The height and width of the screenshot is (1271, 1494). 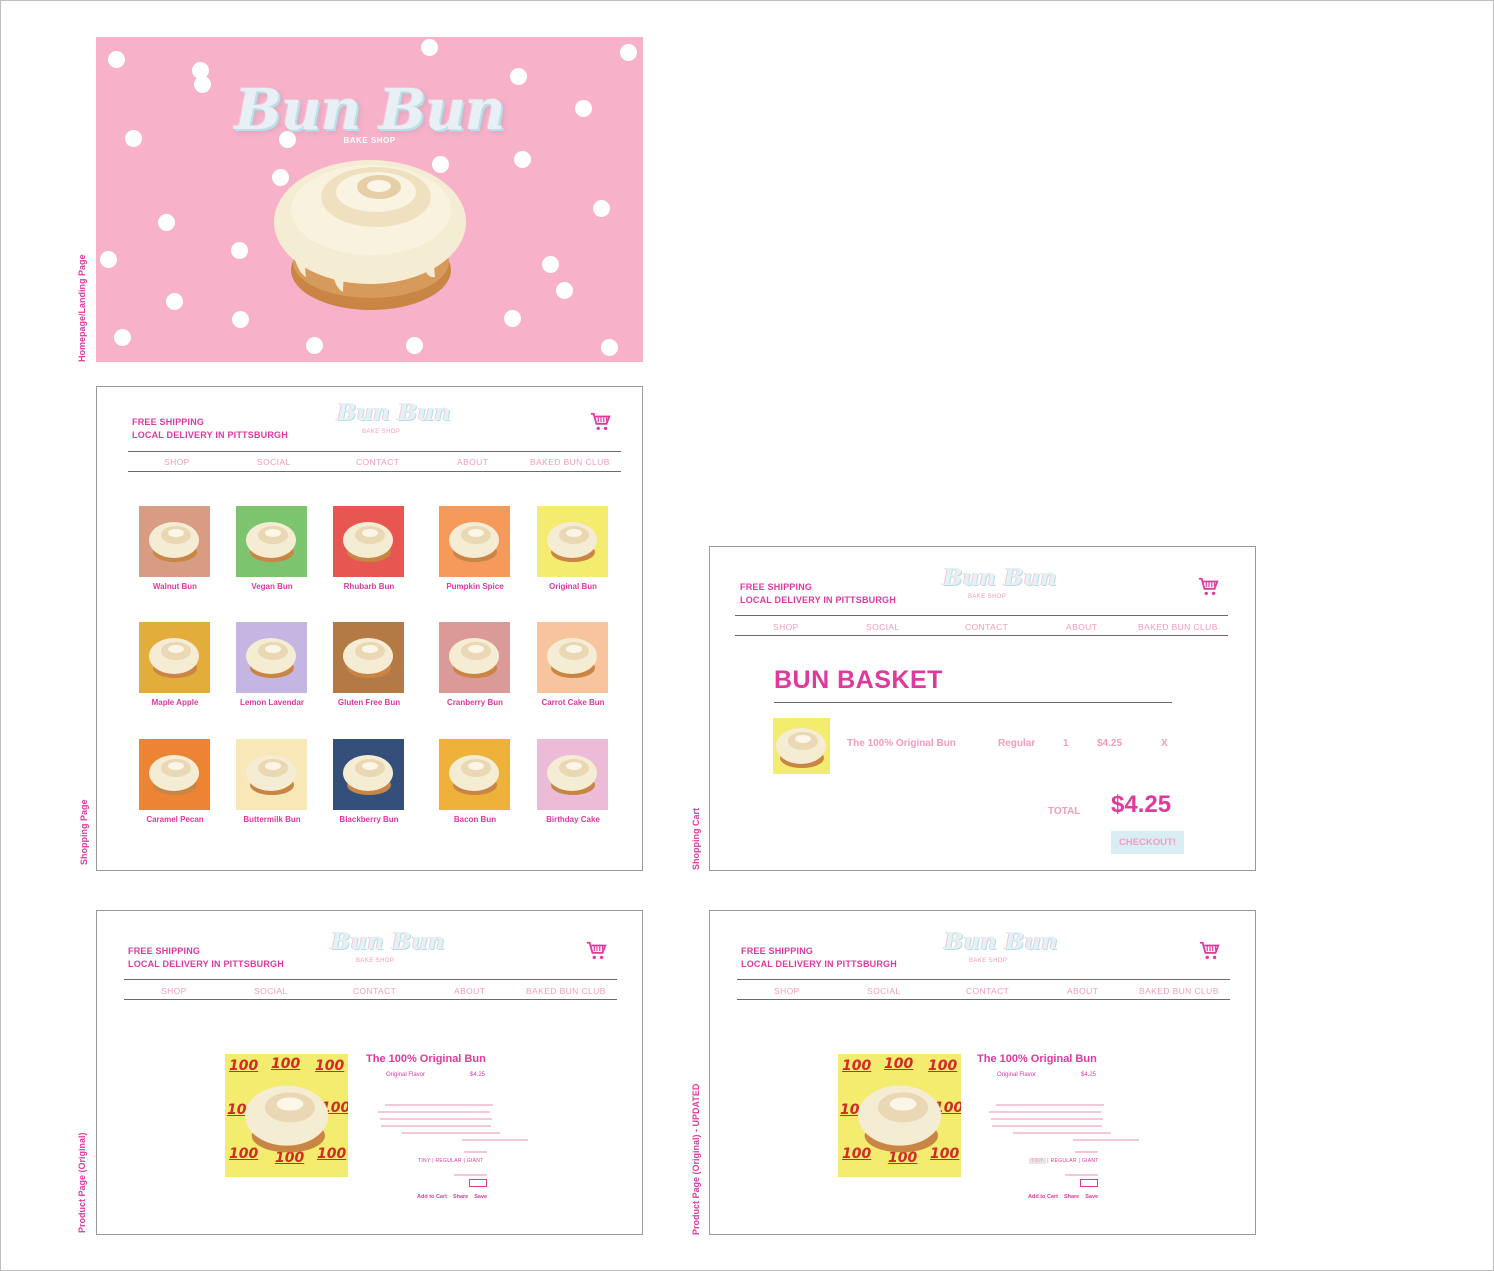 I want to click on product-name: Walnut Bun, so click(x=175, y=586).